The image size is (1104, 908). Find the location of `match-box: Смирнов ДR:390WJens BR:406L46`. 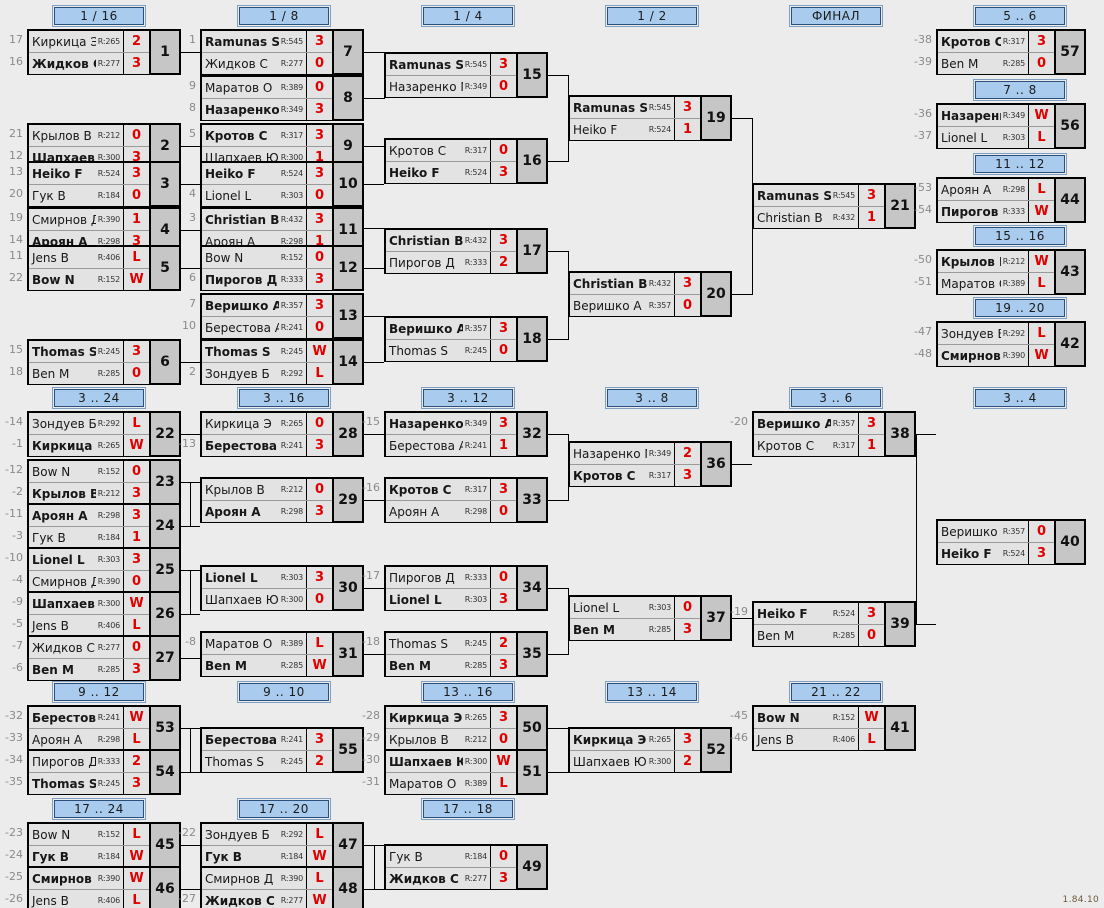

match-box: Смирнов ДR:390WJens BR:406L46 is located at coordinates (104, 887).